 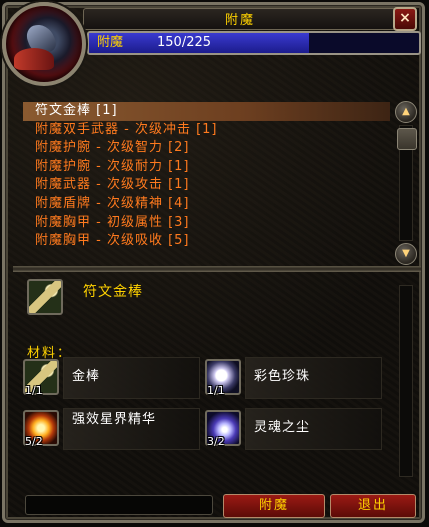 I want to click on exit-button: 退出, so click(x=373, y=506).